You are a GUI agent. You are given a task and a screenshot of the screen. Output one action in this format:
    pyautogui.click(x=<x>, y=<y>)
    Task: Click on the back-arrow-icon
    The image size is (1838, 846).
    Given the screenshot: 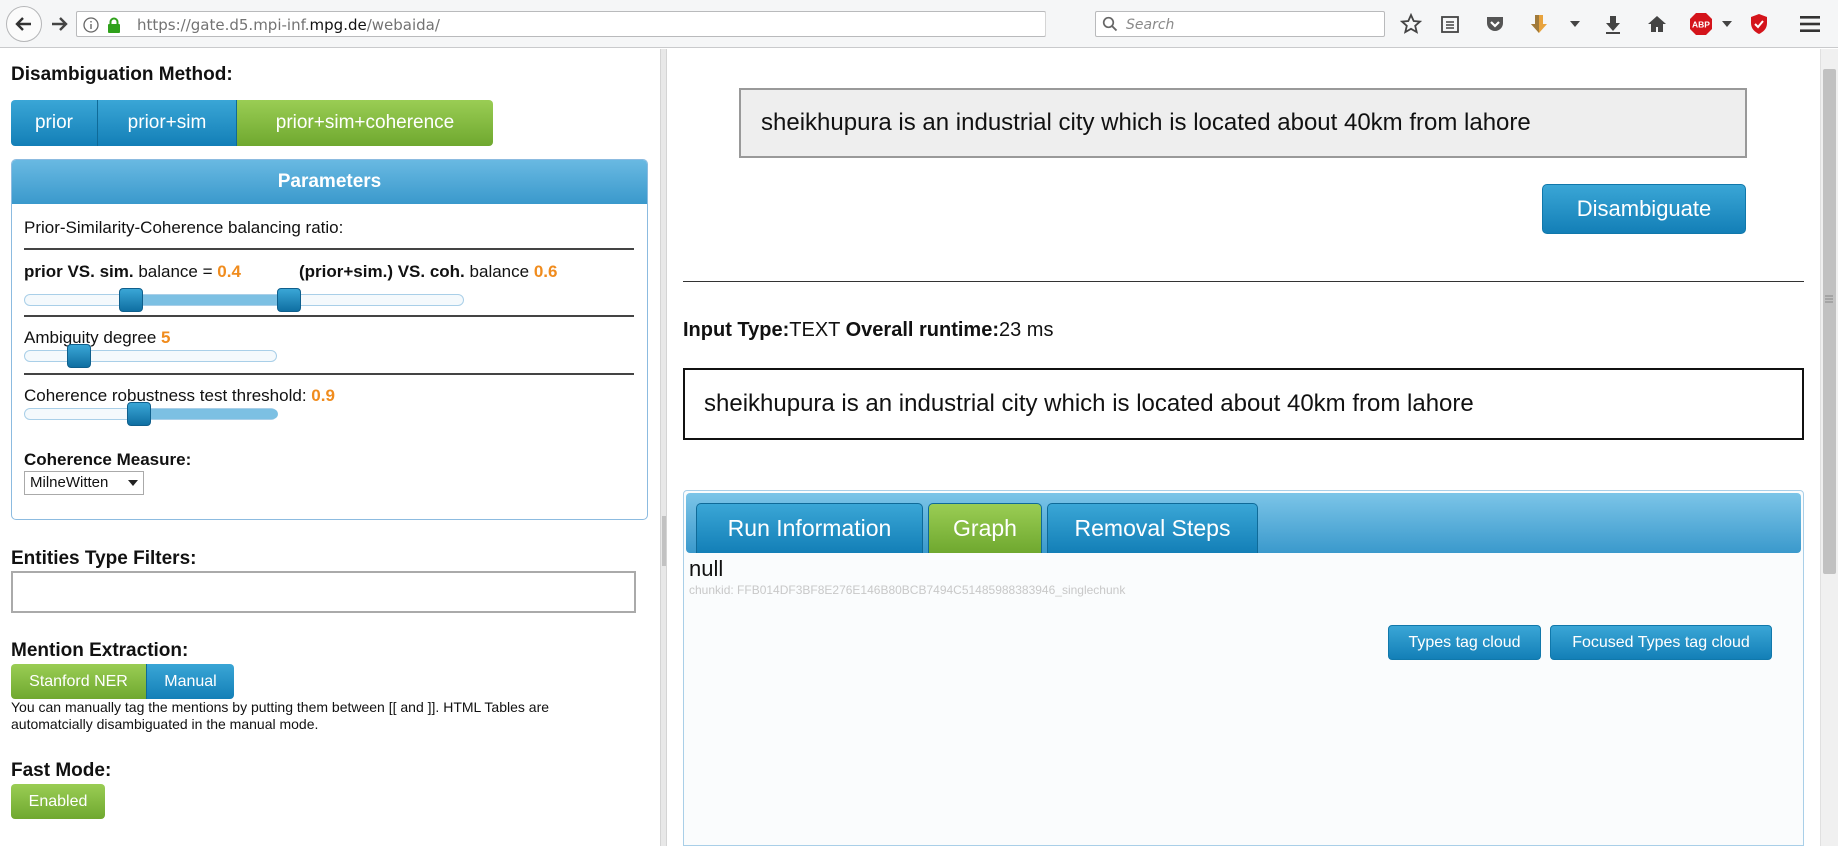 What is the action you would take?
    pyautogui.click(x=23, y=24)
    